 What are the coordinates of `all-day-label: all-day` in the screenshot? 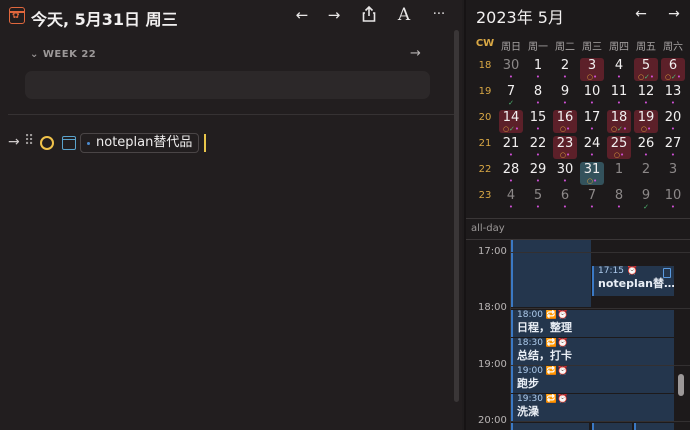 It's located at (488, 228).